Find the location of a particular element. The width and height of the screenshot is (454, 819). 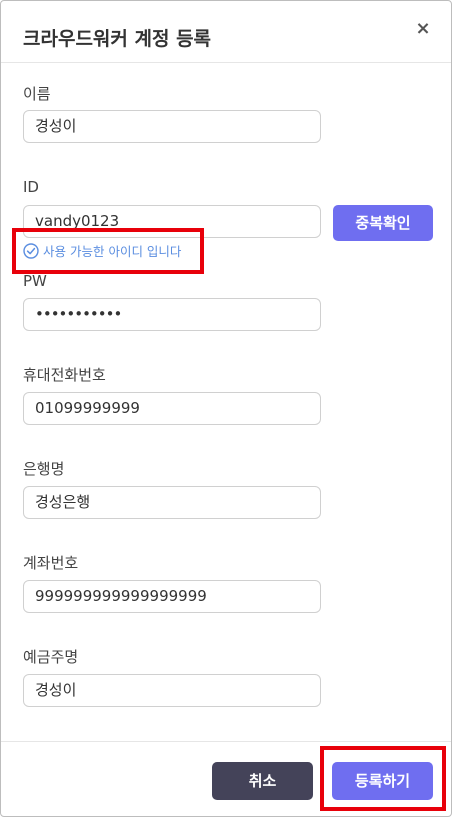

phone-label: 휴대전화번호 is located at coordinates (64, 375).